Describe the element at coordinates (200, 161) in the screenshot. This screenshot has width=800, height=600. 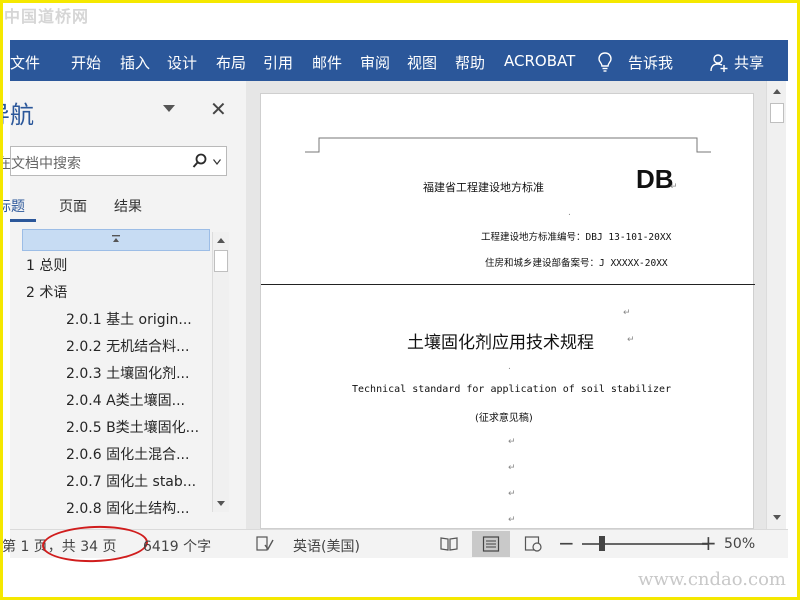
I see `search-icon` at that location.